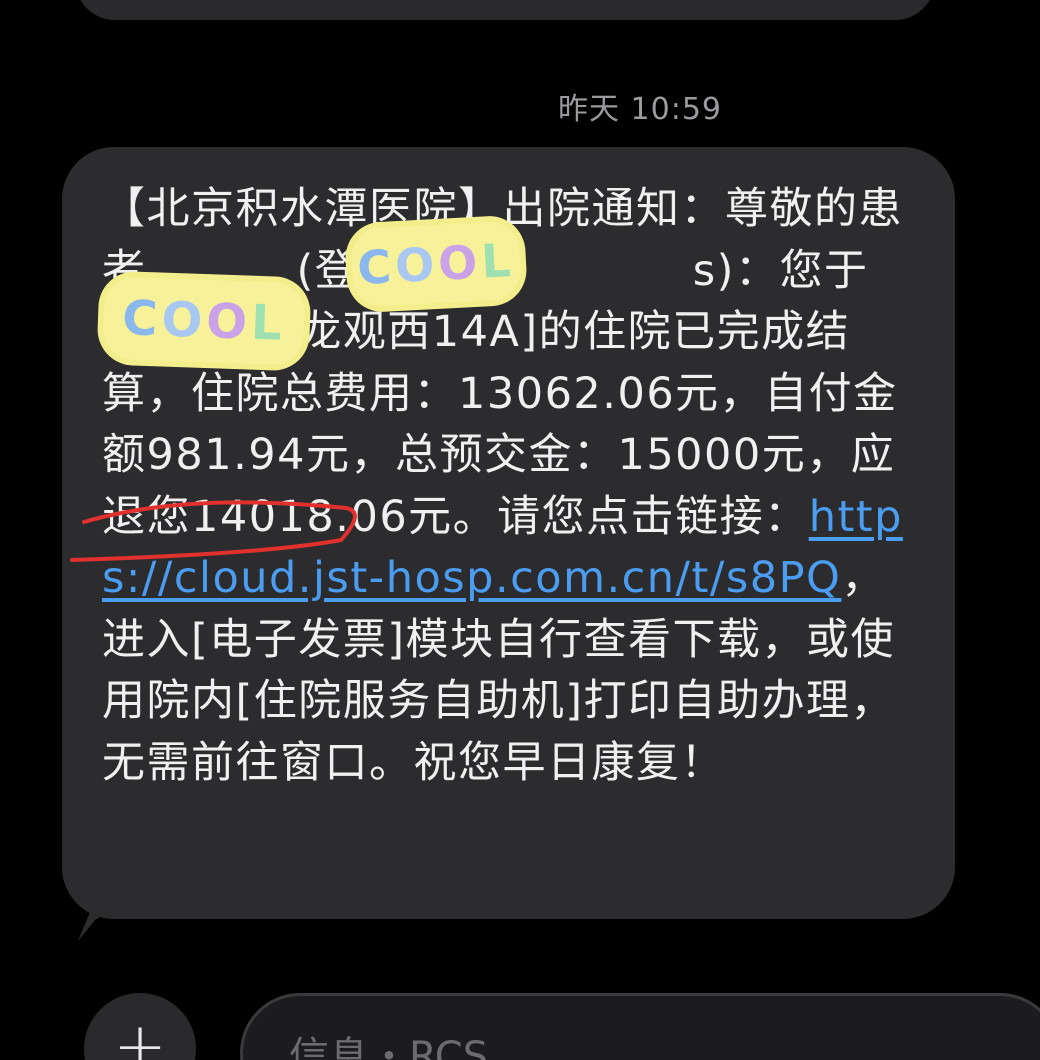 This screenshot has width=1040, height=1060. Describe the element at coordinates (204, 321) in the screenshot. I see `cool-sticker-2: COOL` at that location.